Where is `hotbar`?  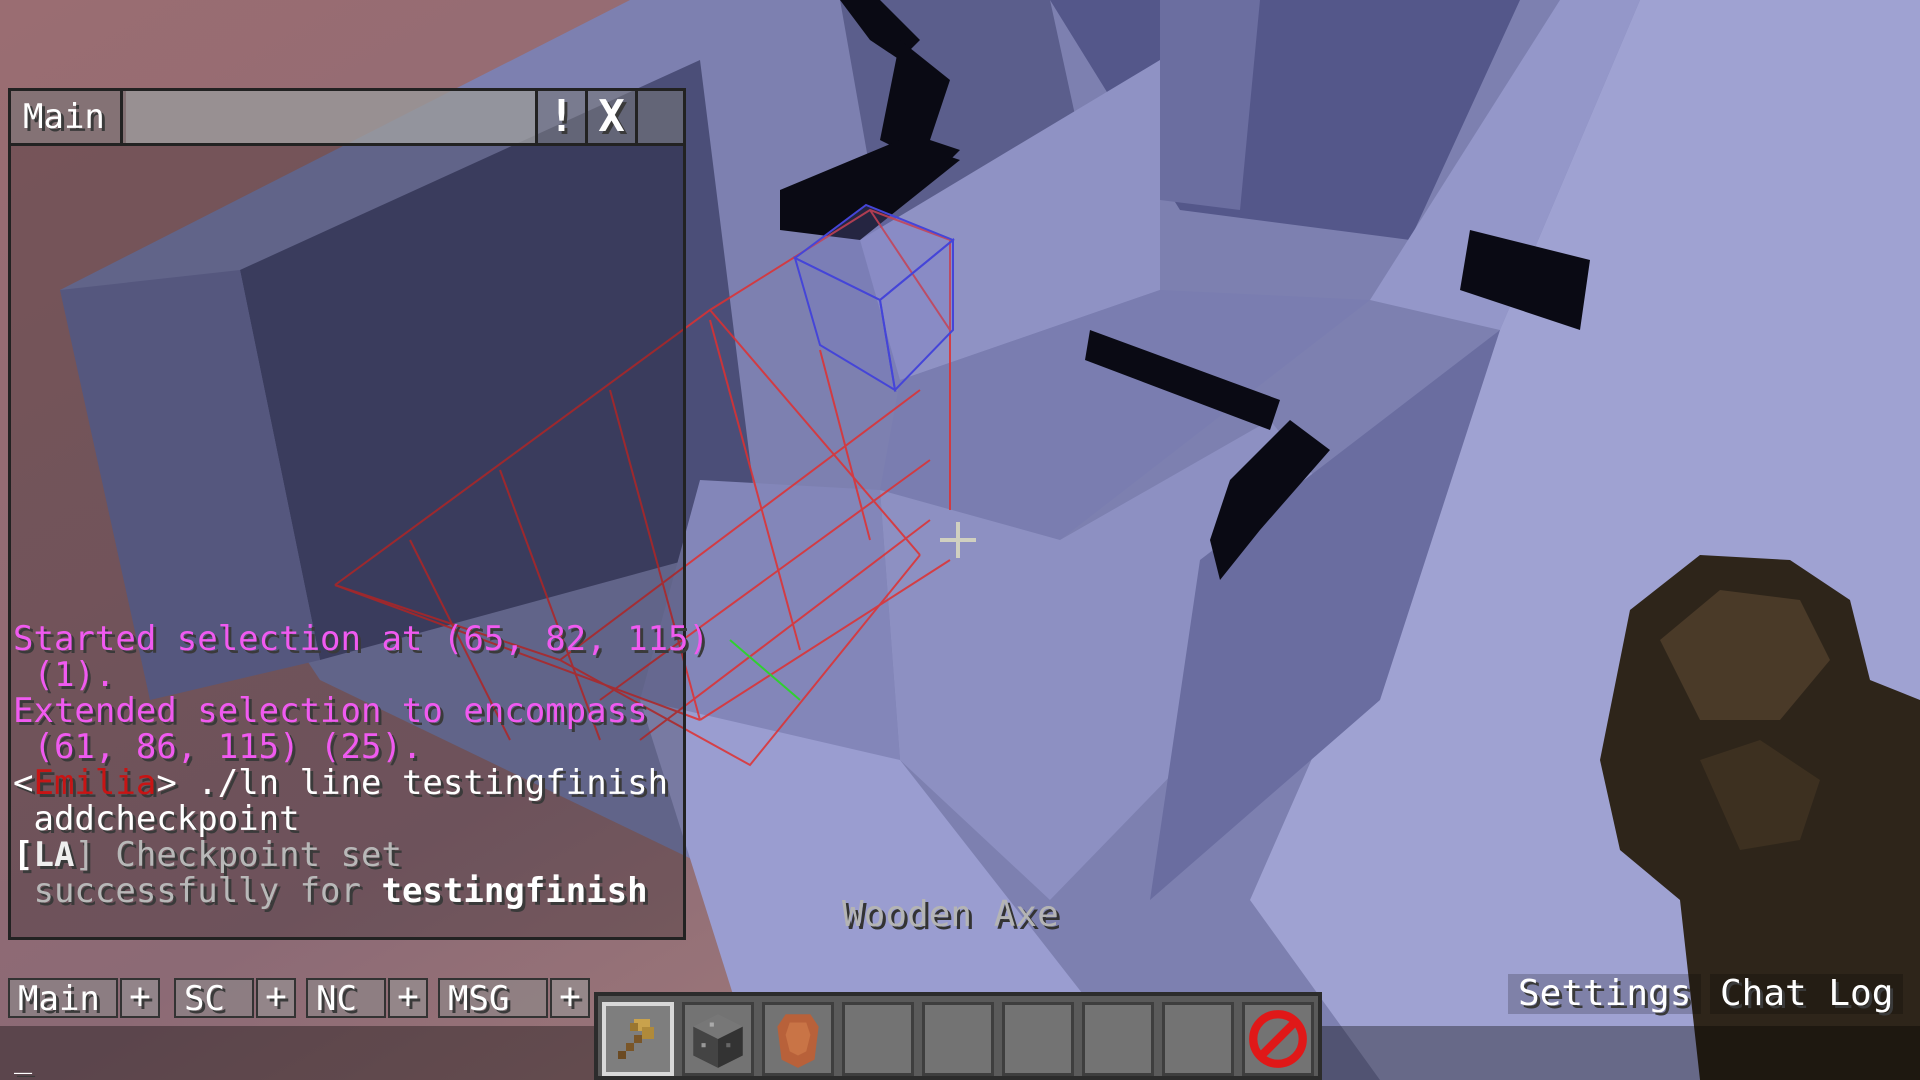 hotbar is located at coordinates (958, 1036).